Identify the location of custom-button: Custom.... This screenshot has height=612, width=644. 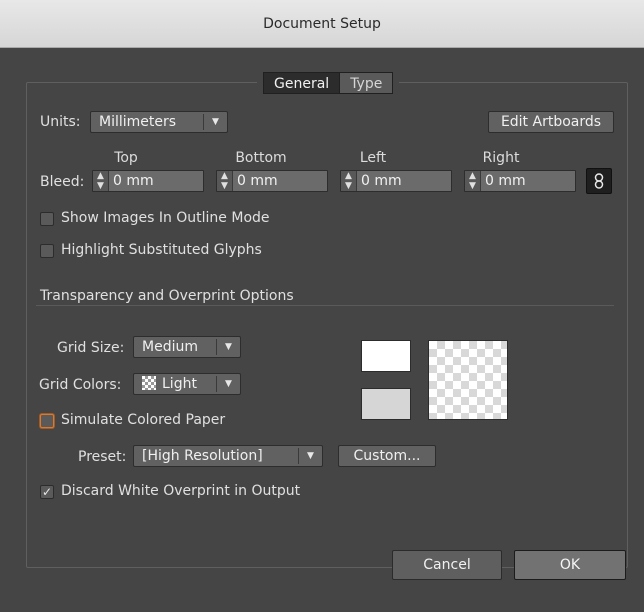
(387, 456).